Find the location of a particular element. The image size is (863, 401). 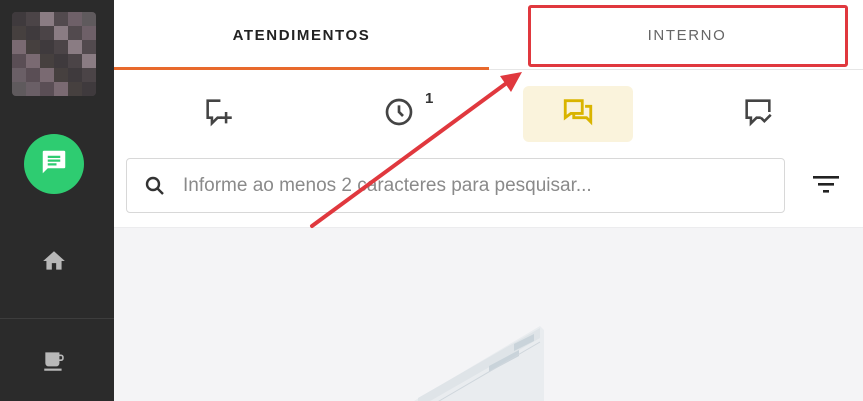

chat-button is located at coordinates (54, 164).